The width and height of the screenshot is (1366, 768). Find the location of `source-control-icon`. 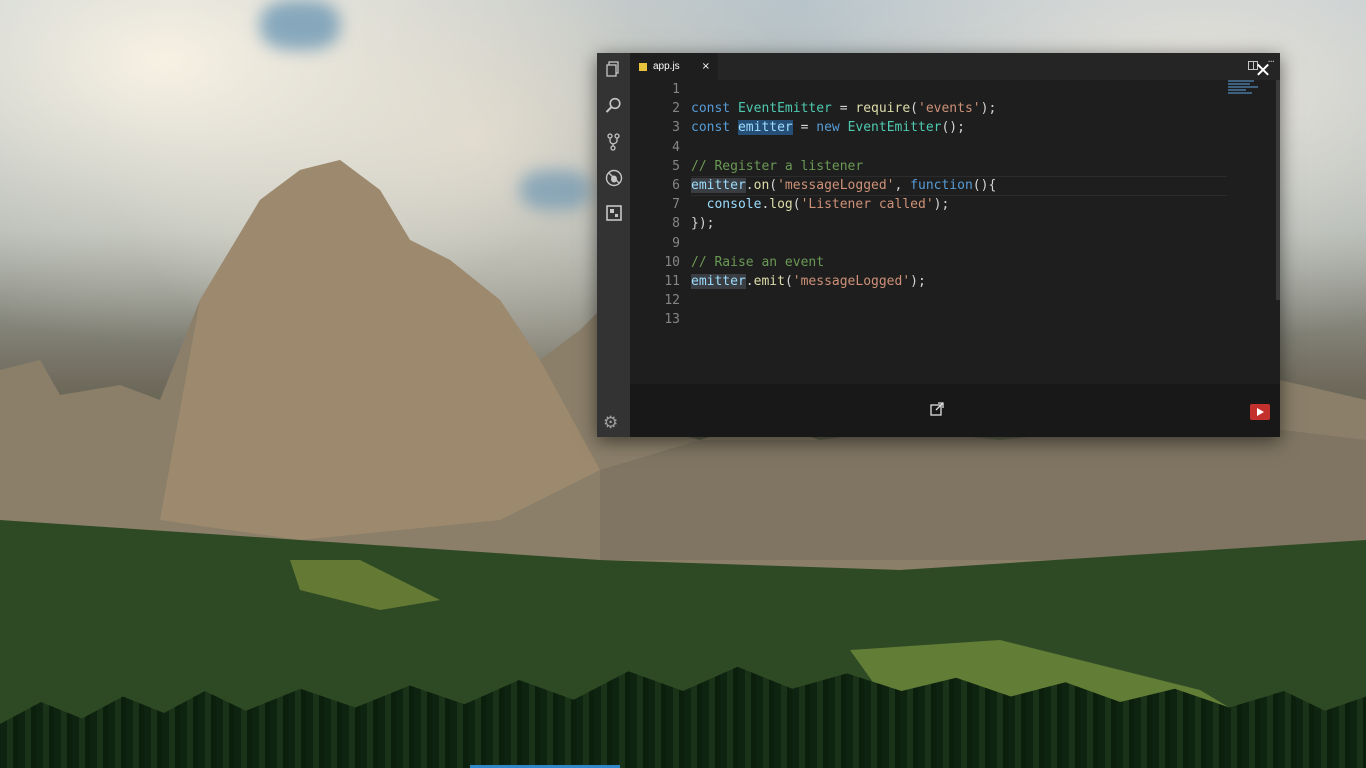

source-control-icon is located at coordinates (613, 143).